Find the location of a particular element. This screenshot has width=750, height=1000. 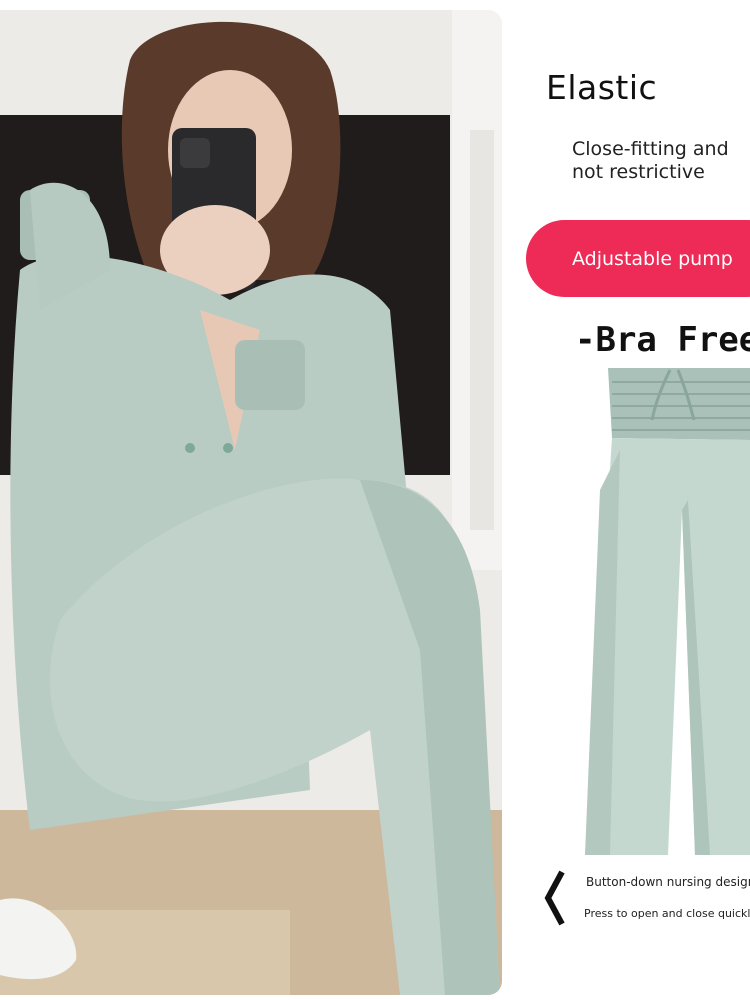

feature-badge: Adjustable pump is located at coordinates (638, 258).